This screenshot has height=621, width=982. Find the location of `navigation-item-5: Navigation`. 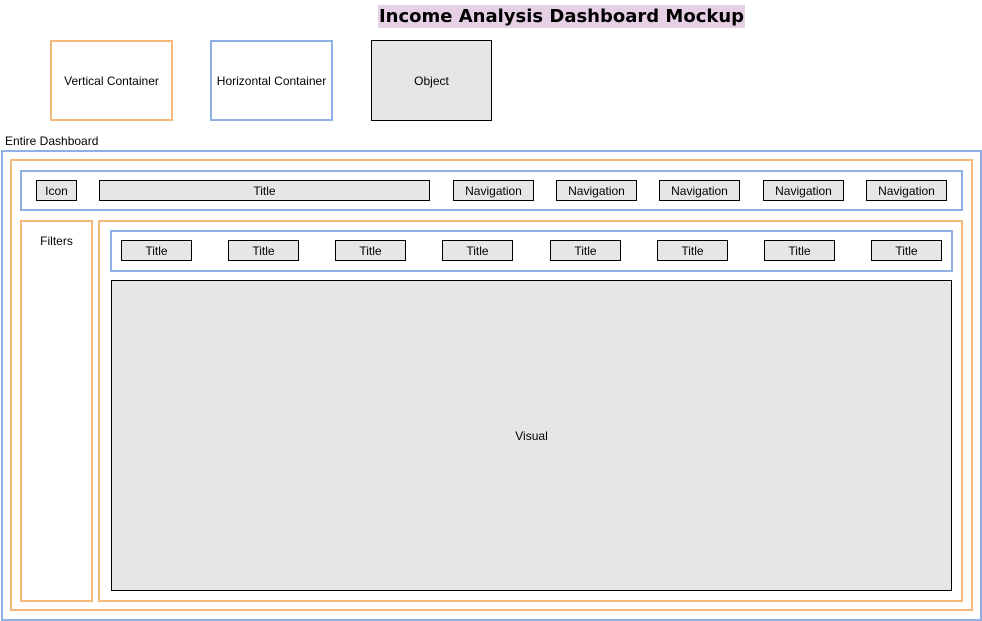

navigation-item-5: Navigation is located at coordinates (906, 190).